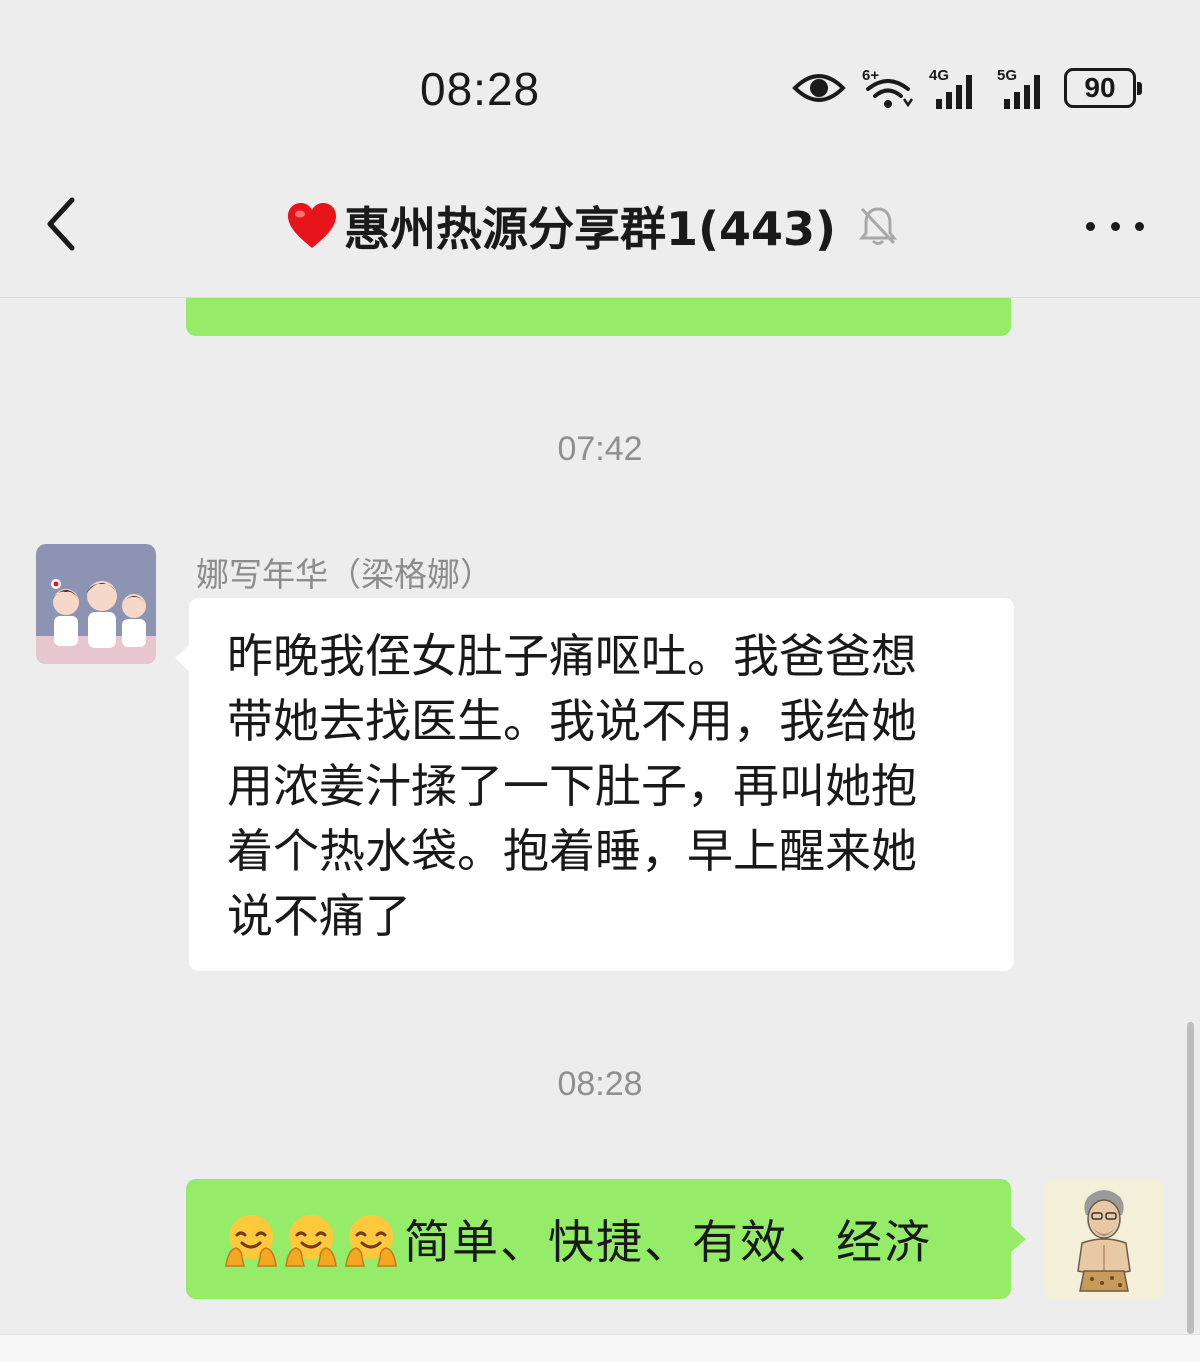  I want to click on message-line: 用浓姜汁揉了一下肚子，再叫她抱, so click(572, 786).